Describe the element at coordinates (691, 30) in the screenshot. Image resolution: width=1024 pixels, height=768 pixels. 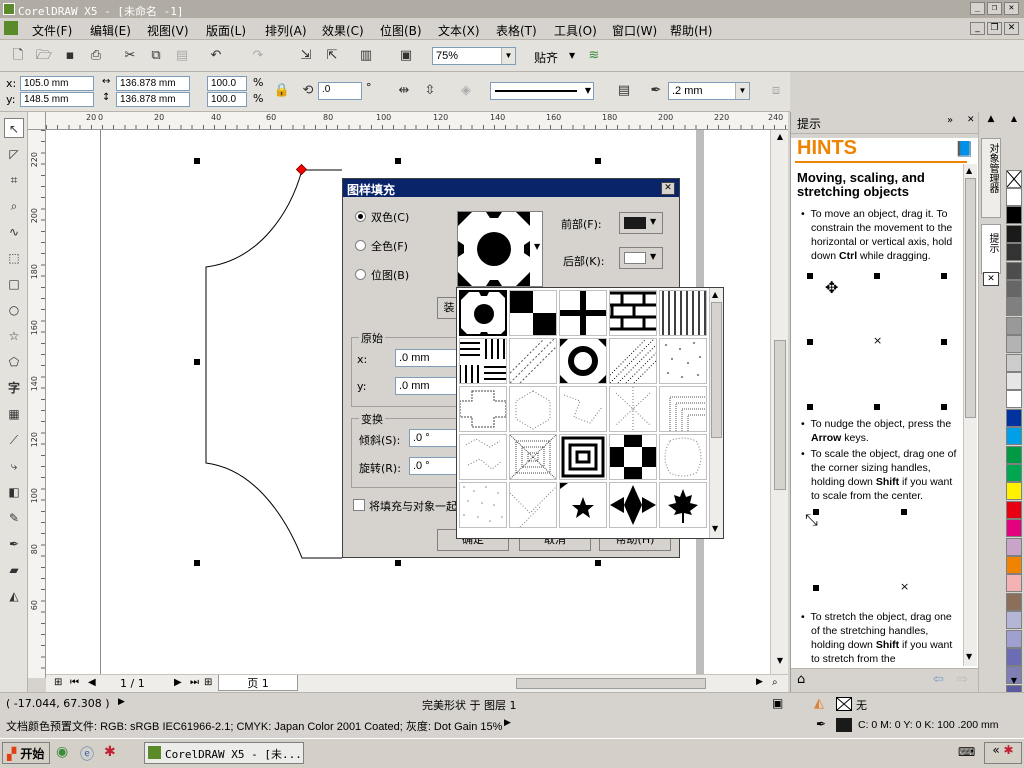
I see `menu-help: 帮助(H)` at that location.